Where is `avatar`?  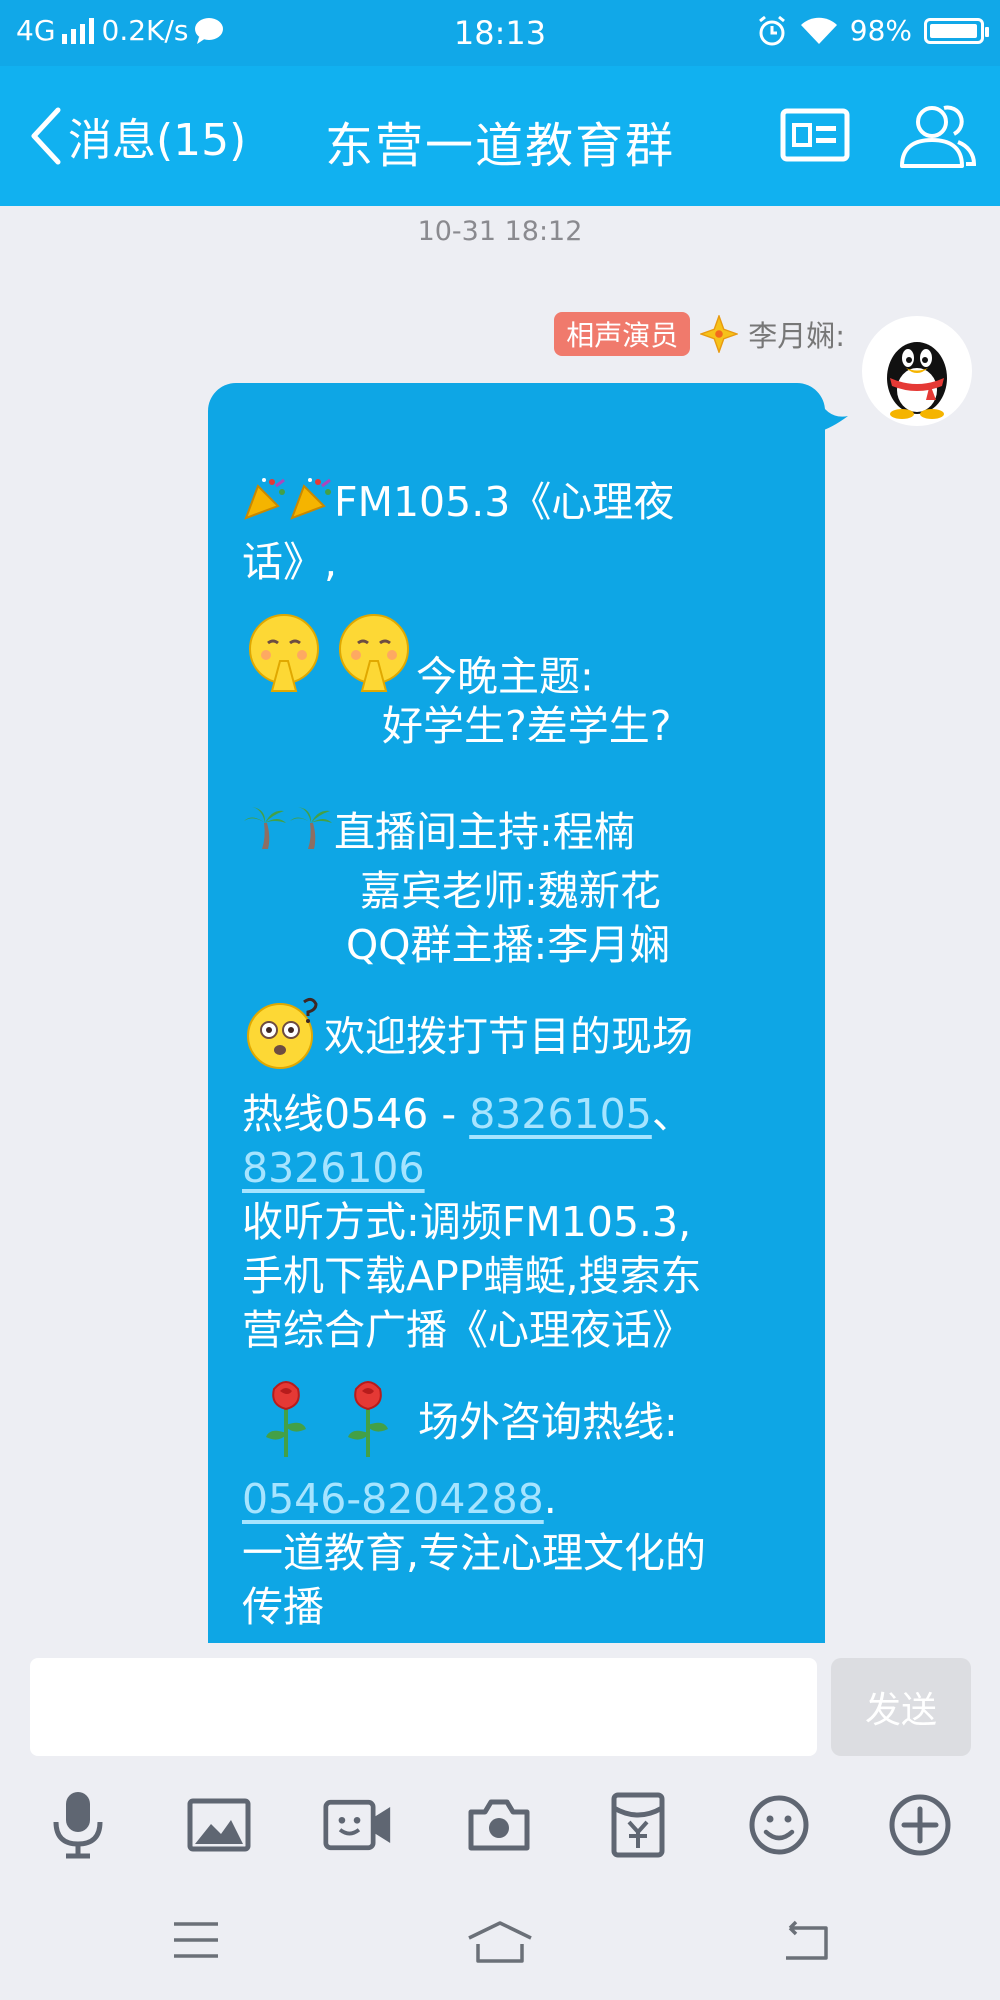 avatar is located at coordinates (917, 371).